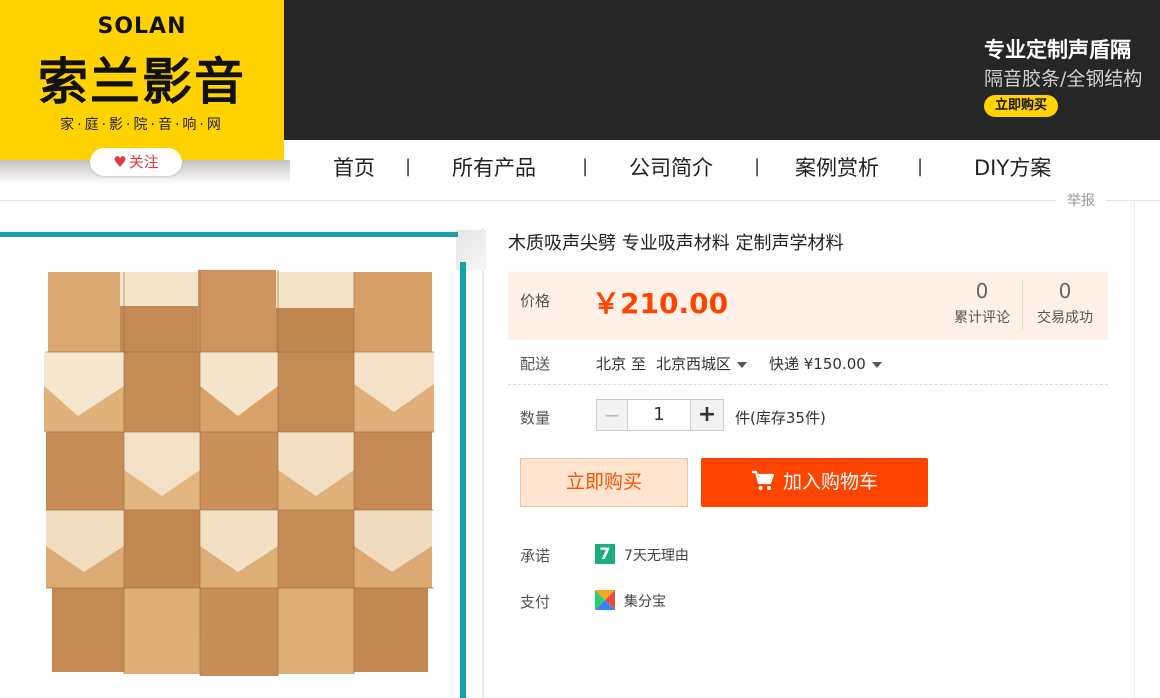 The height and width of the screenshot is (698, 1160). Describe the element at coordinates (494, 167) in the screenshot. I see `nav-all-products: 所有产品` at that location.